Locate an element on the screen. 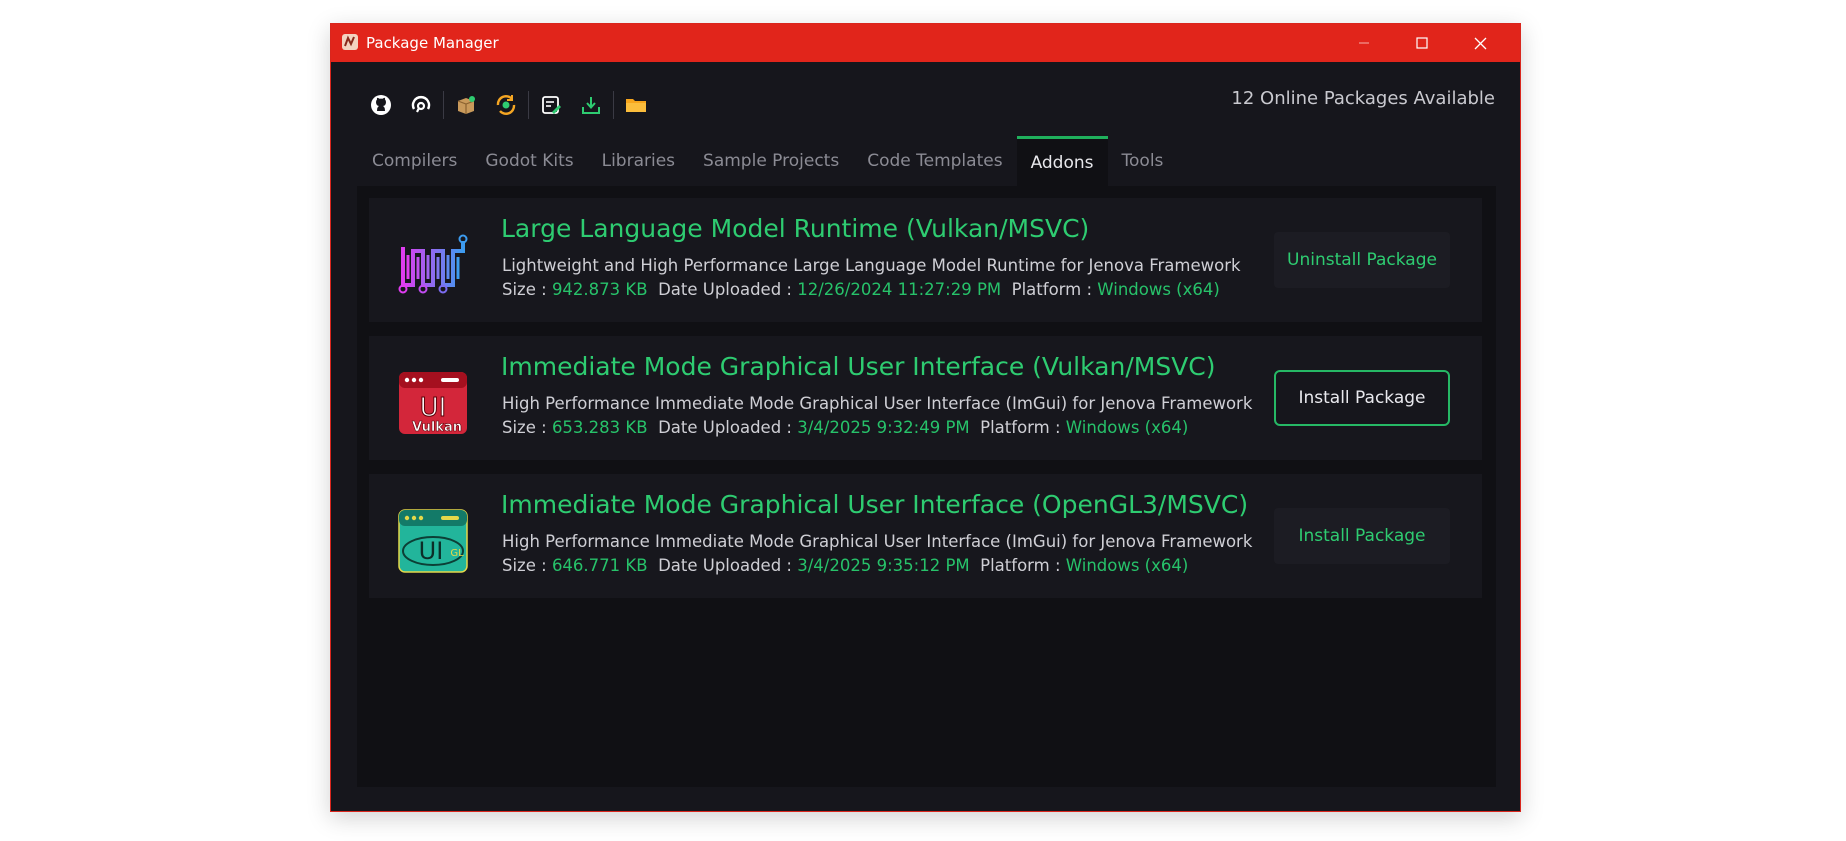 The image size is (1846, 841). imgui-opengl-icon: UI GL is located at coordinates (433, 541).